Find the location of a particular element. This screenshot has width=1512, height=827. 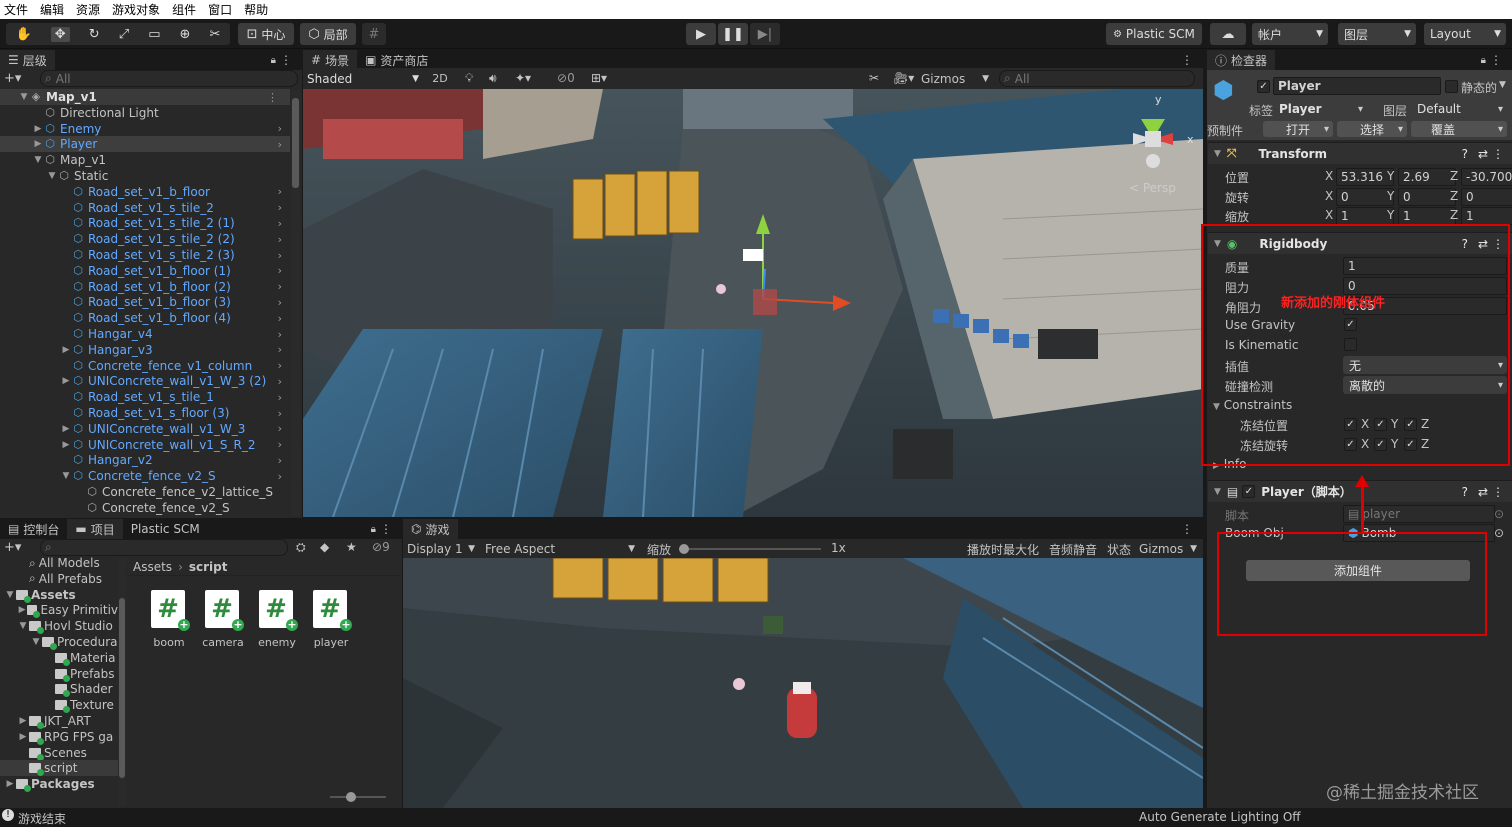

project-search-input: ⌕ is located at coordinates (164, 547).